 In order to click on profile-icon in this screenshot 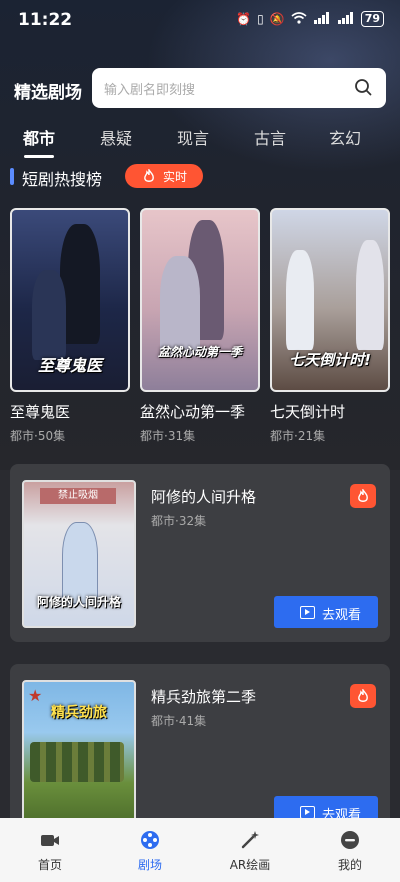, I will do `click(350, 840)`.